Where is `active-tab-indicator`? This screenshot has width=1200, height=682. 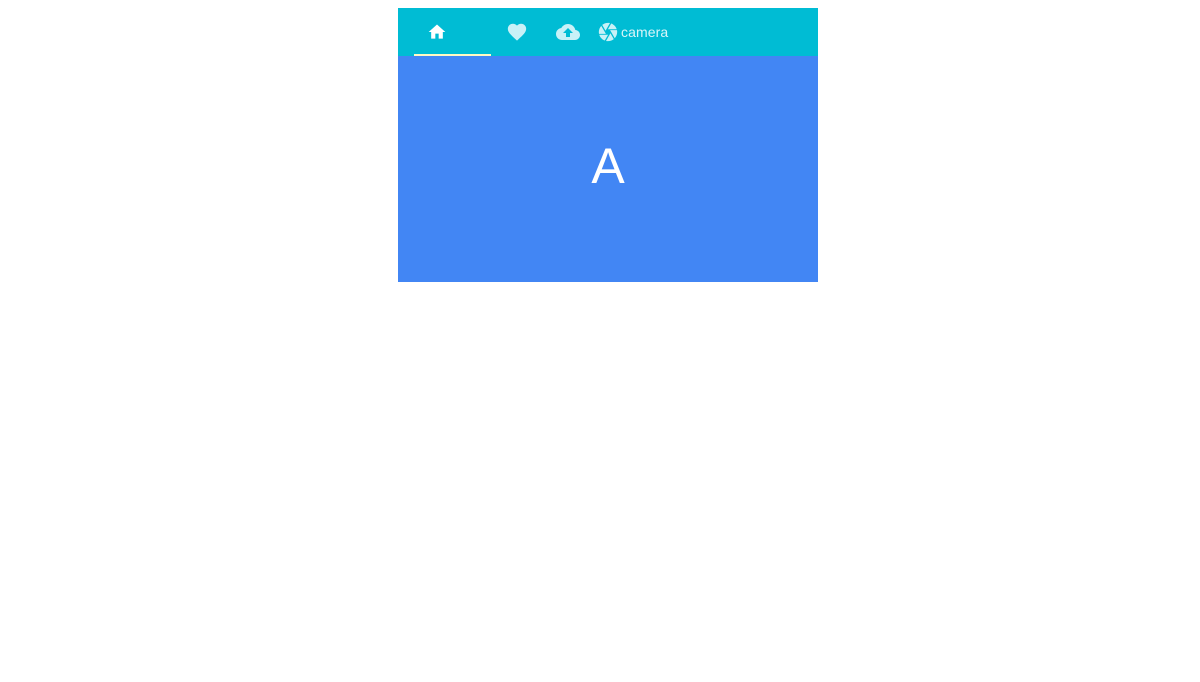
active-tab-indicator is located at coordinates (452, 55).